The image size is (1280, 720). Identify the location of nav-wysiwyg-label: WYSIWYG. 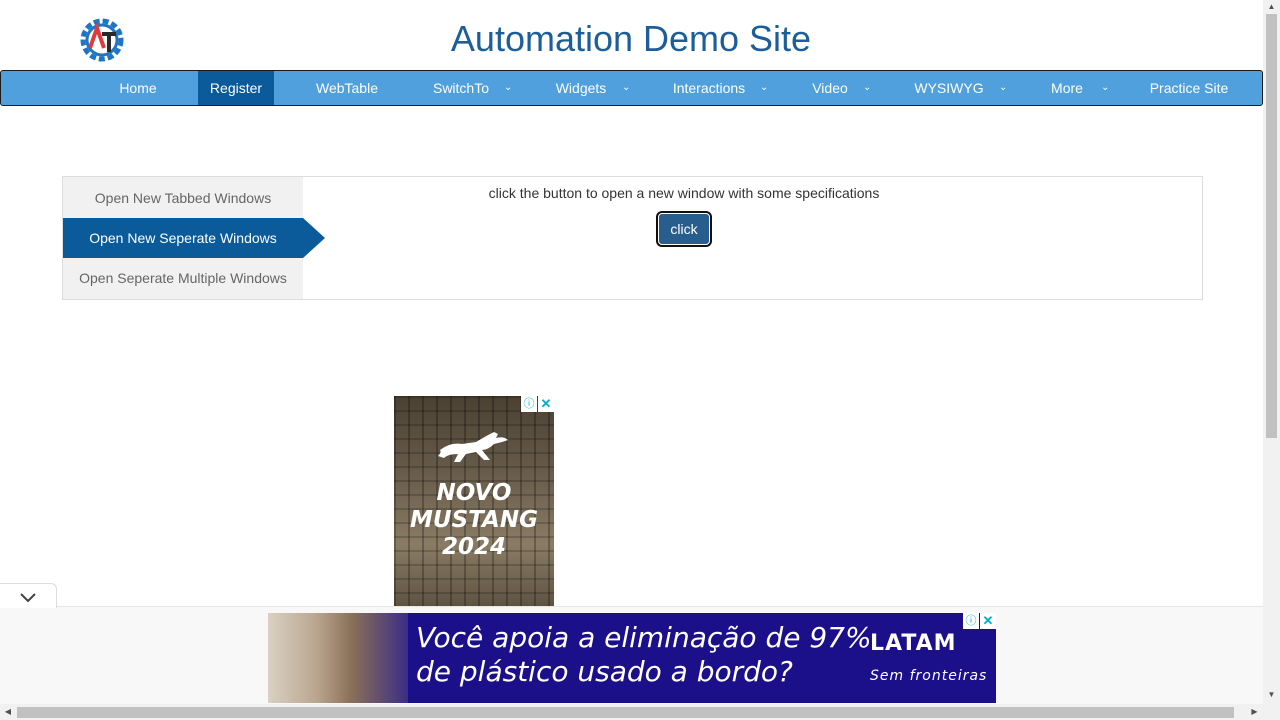
(949, 88).